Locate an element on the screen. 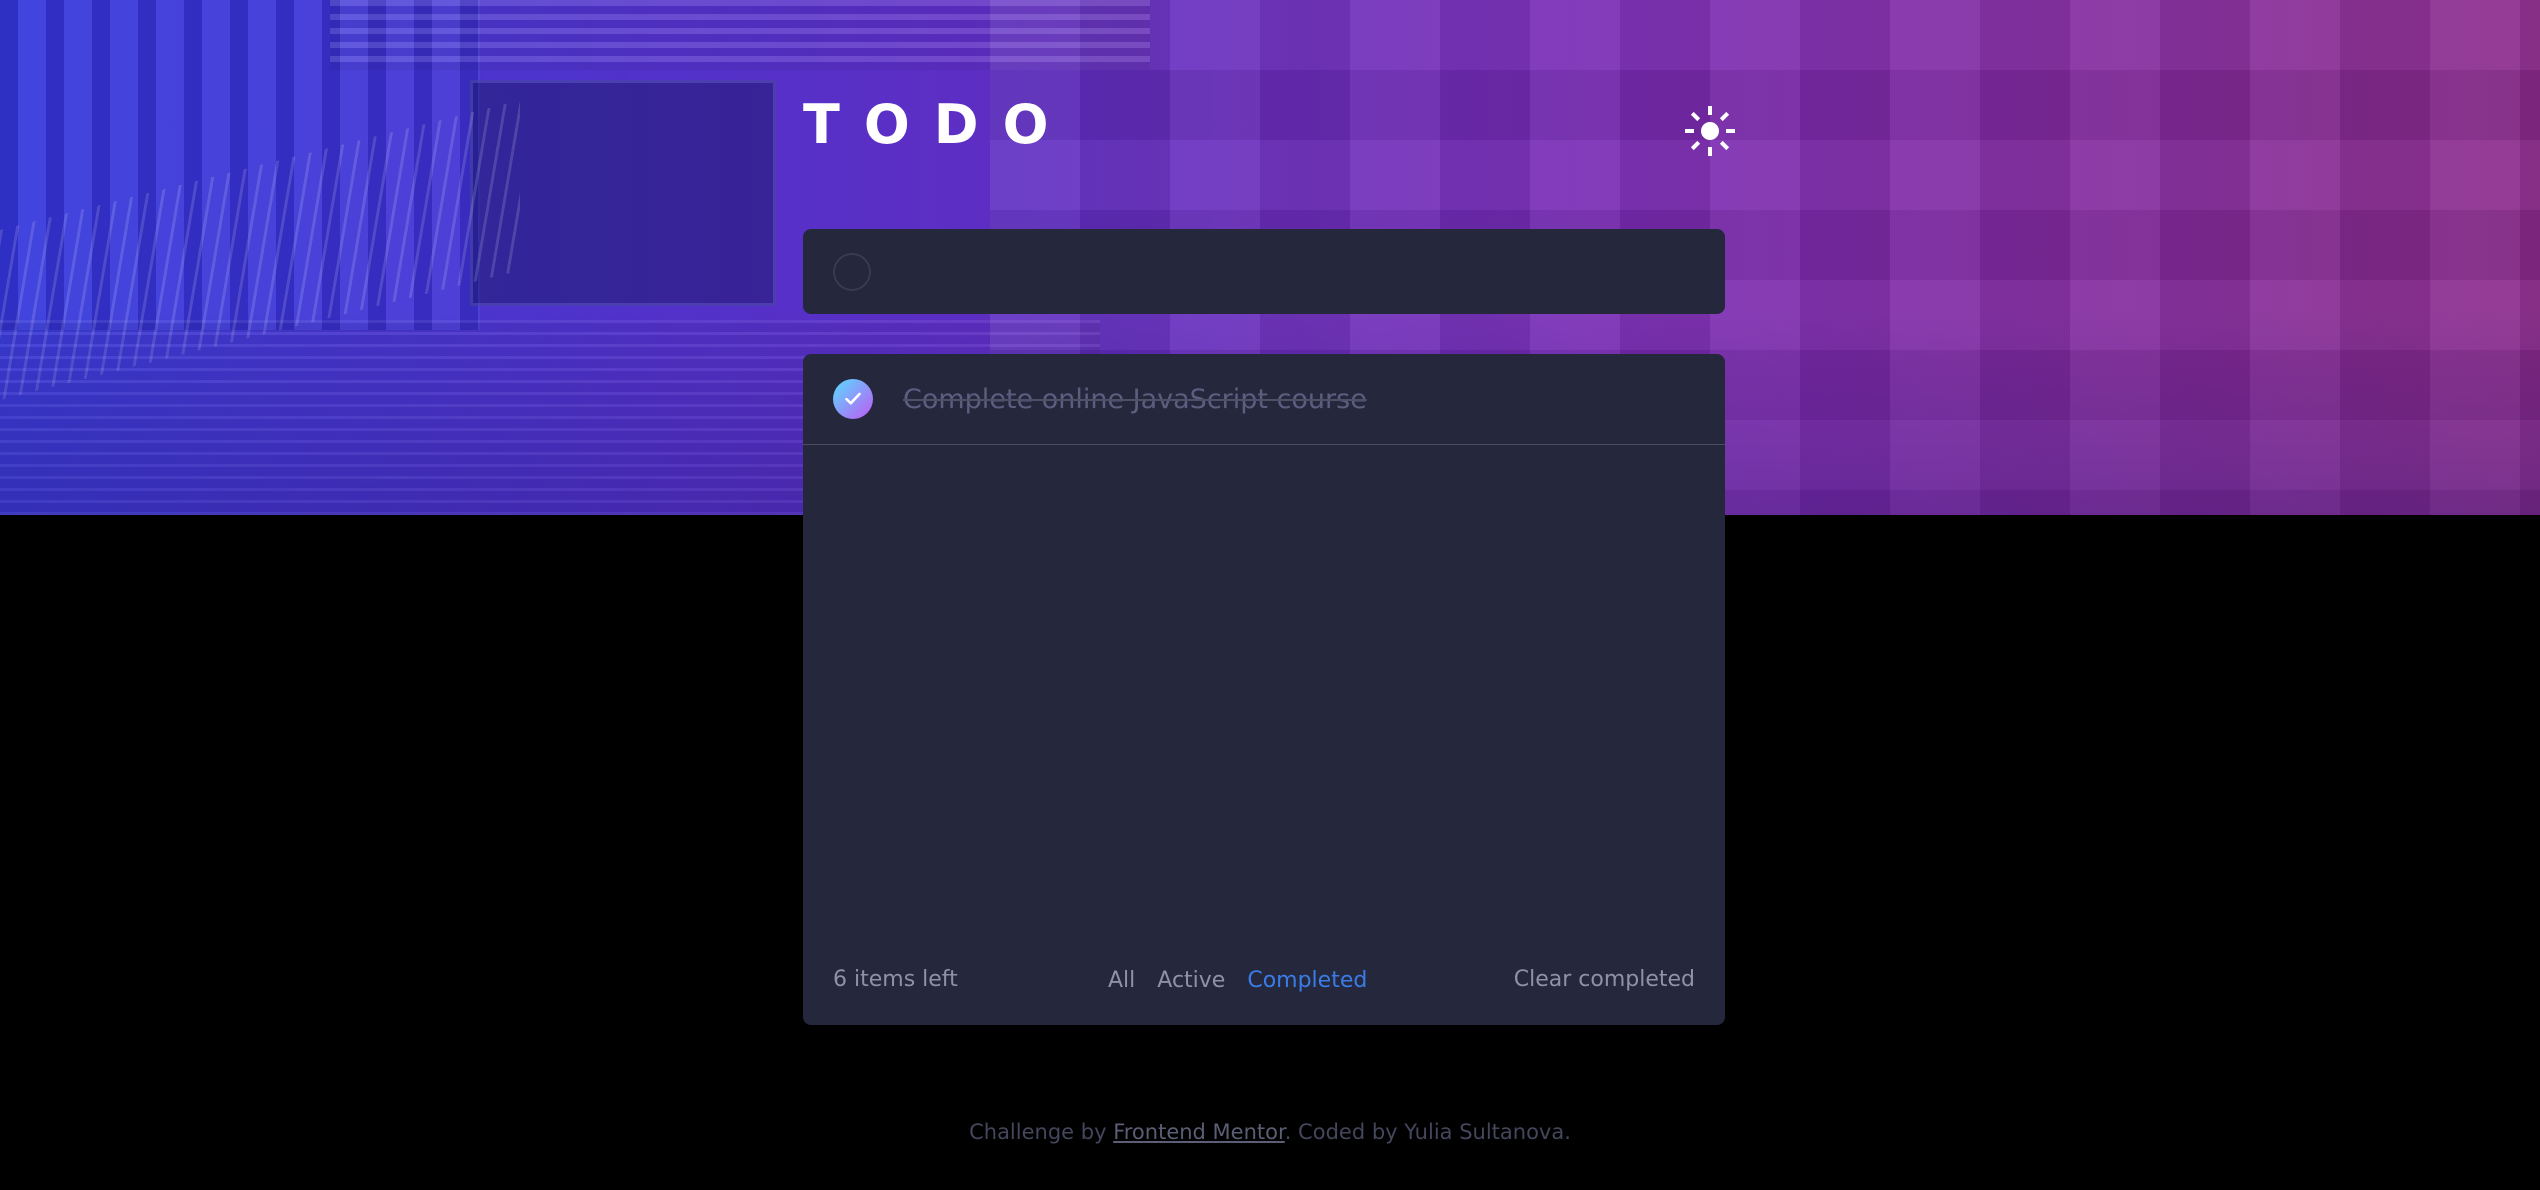 This screenshot has height=1190, width=2540. new-todo-bar is located at coordinates (1264, 271).